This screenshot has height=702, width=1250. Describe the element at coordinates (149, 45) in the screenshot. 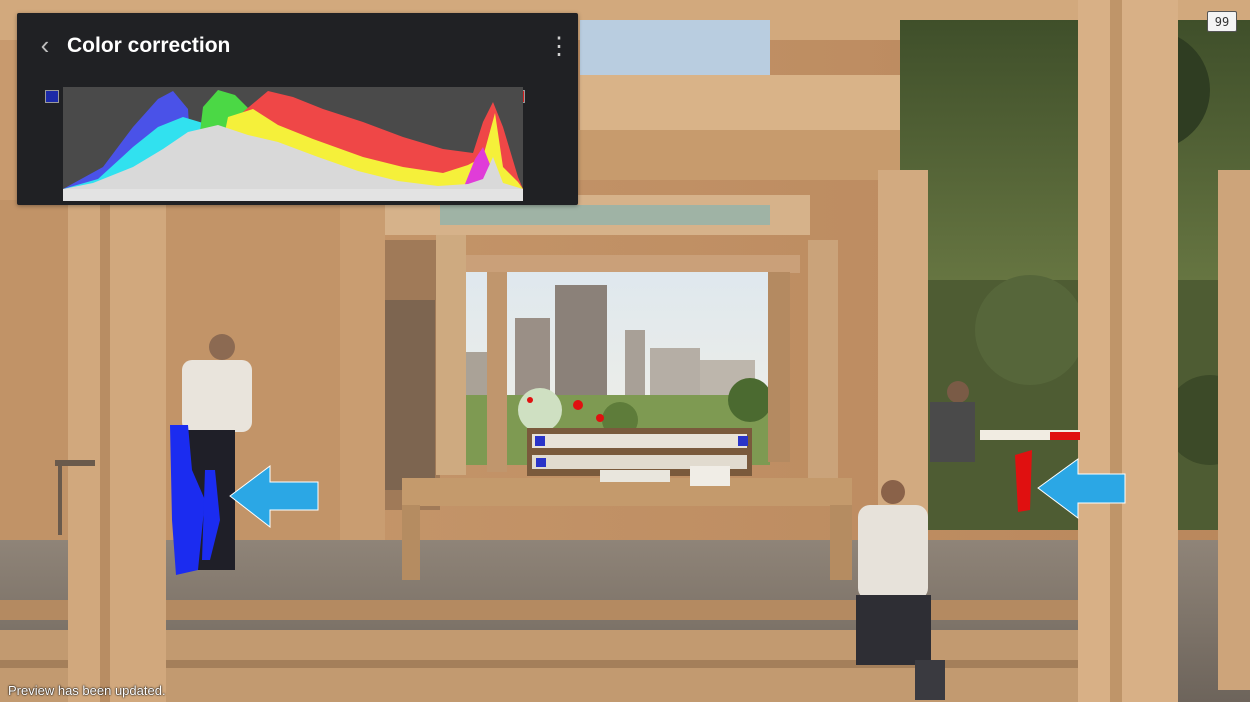

I see `panel-title: Color correction` at that location.